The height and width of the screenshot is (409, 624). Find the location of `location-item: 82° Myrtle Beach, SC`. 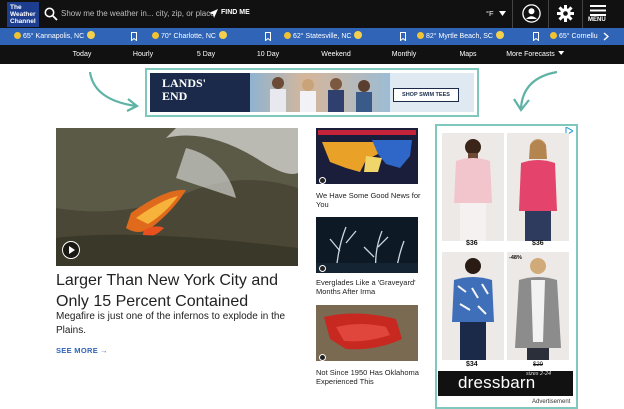

location-item: 82° Myrtle Beach, SC is located at coordinates (460, 36).